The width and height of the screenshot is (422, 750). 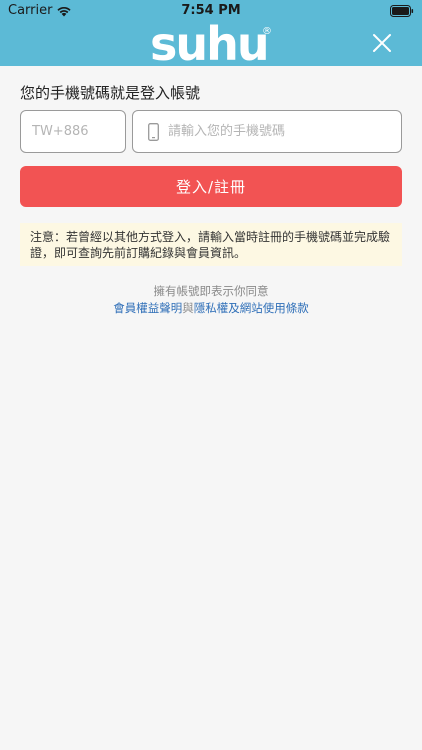 I want to click on agreement-text: 擁有帳號即表示你同意 會員權益聲明與隱私權及網站使用條款, so click(x=211, y=300).